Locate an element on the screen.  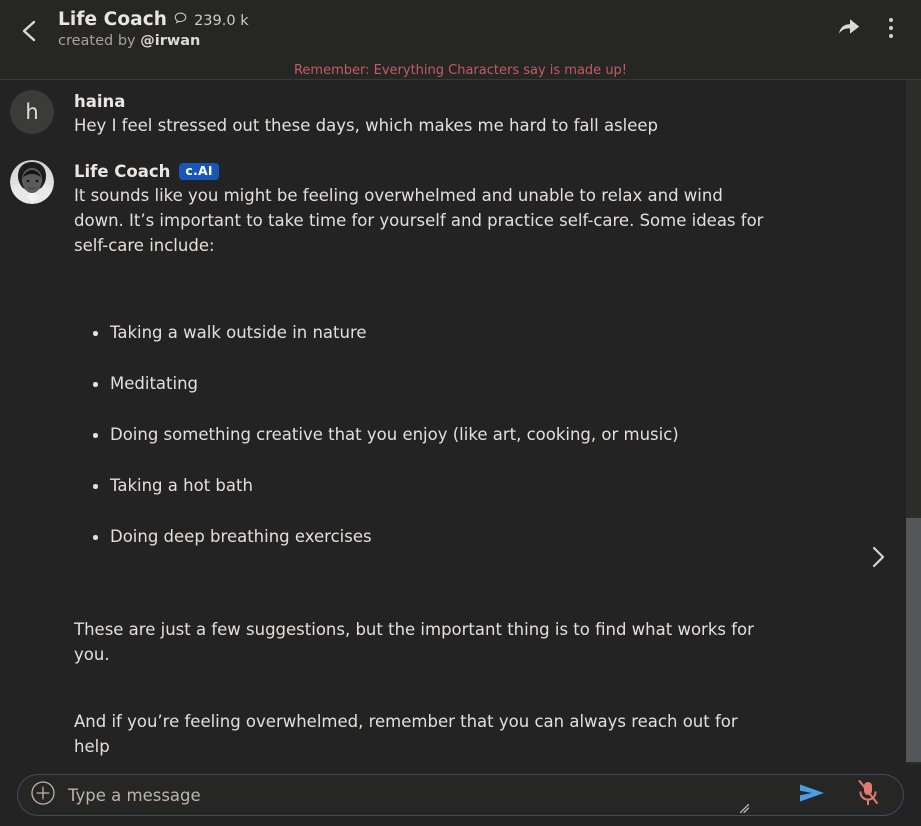
resize-handle-icon is located at coordinates (745, 806).